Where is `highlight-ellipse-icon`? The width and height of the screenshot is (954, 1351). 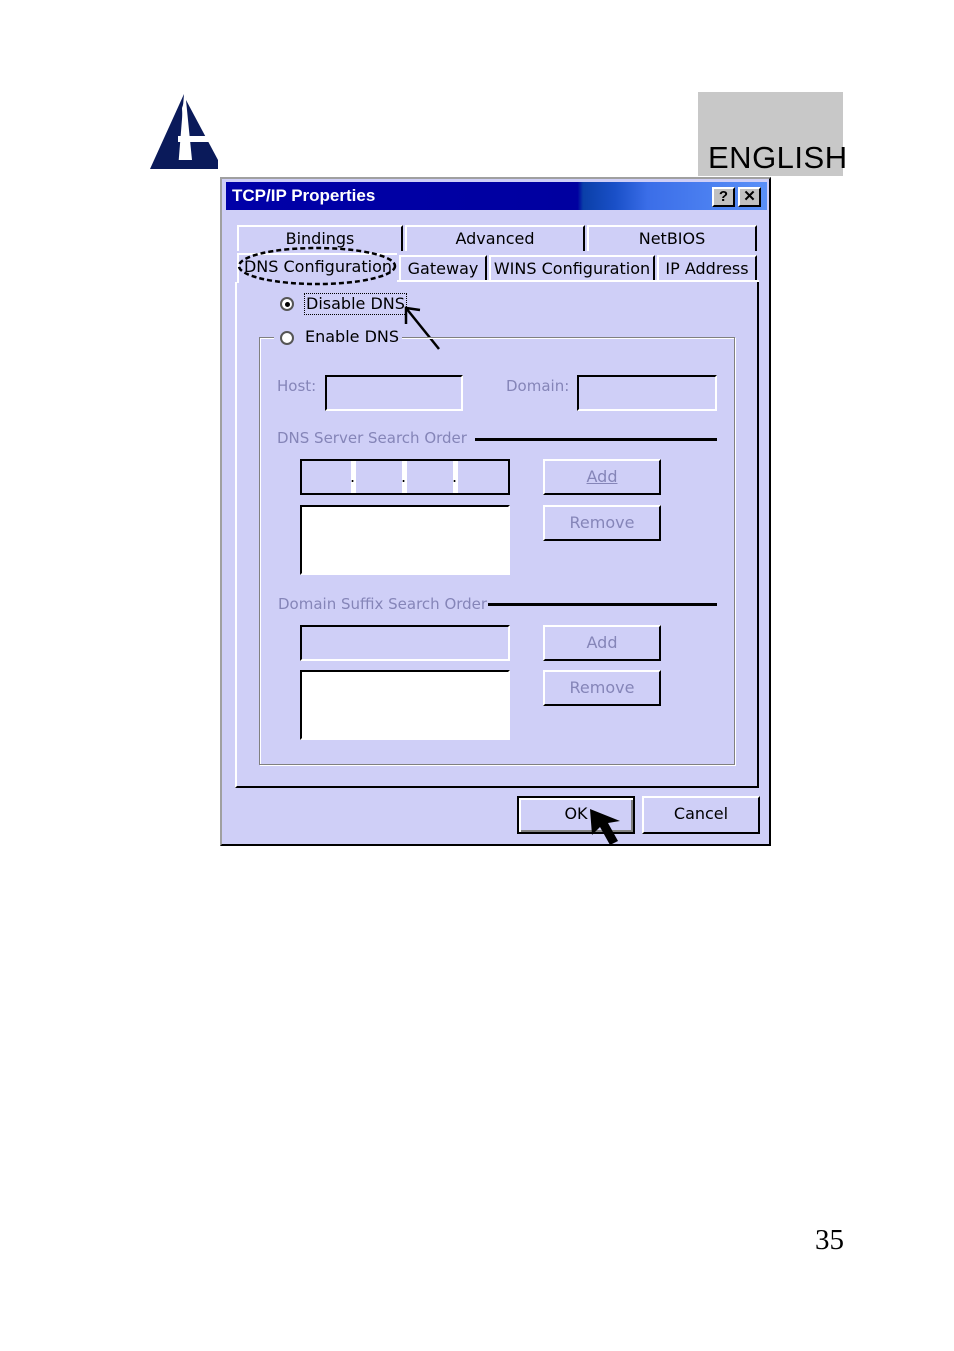 highlight-ellipse-icon is located at coordinates (317, 266).